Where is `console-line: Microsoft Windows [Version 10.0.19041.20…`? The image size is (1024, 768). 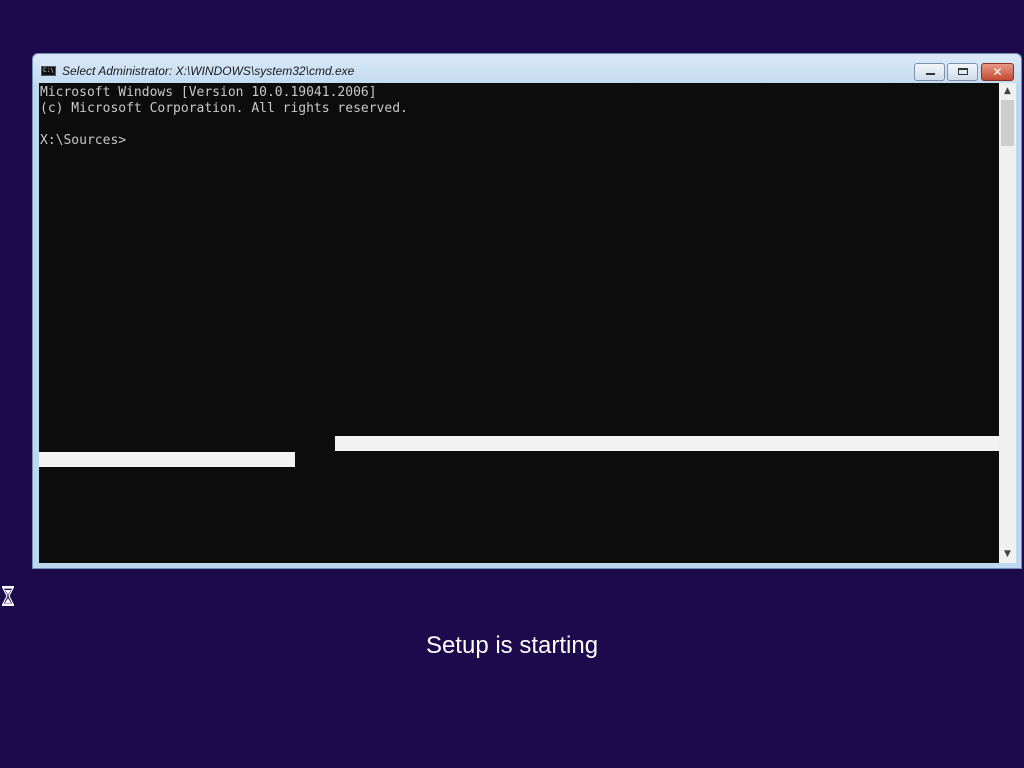 console-line: Microsoft Windows [Version 10.0.19041.20… is located at coordinates (208, 92).